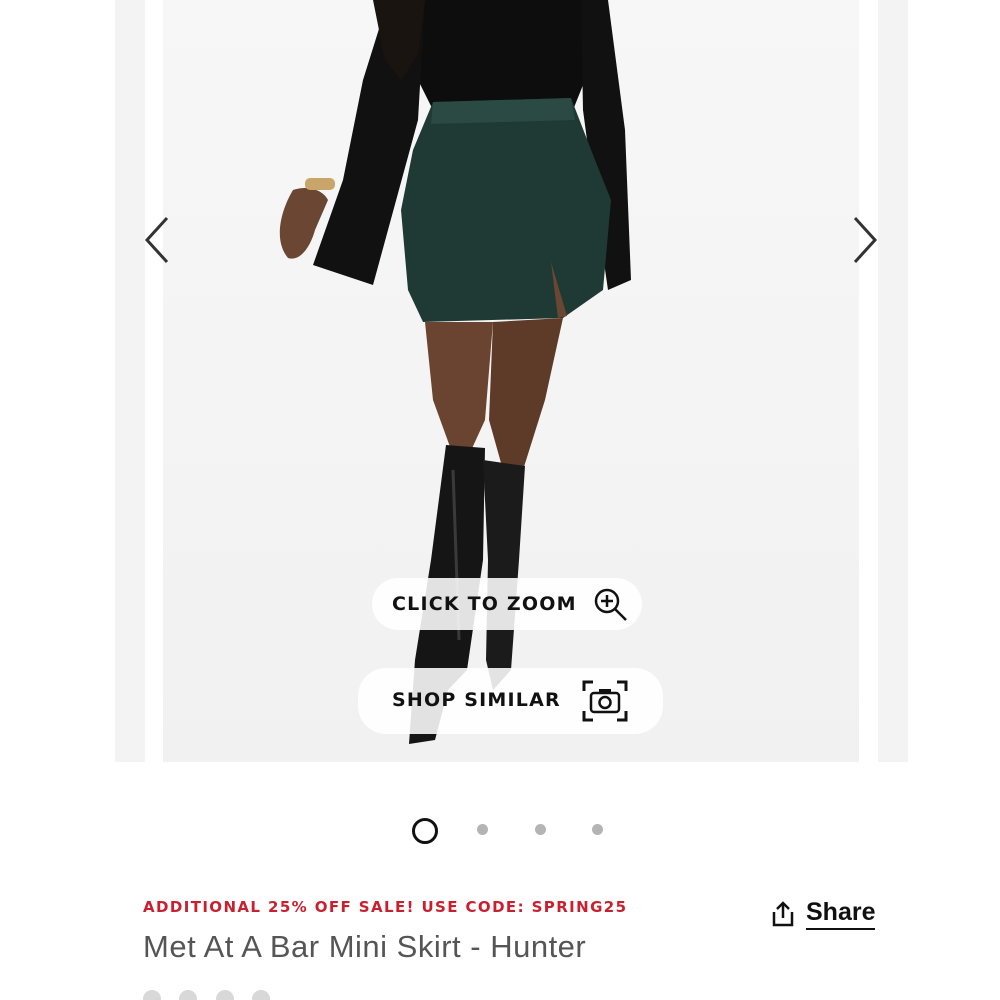 The height and width of the screenshot is (1000, 1000). I want to click on share-label: Share, so click(841, 914).